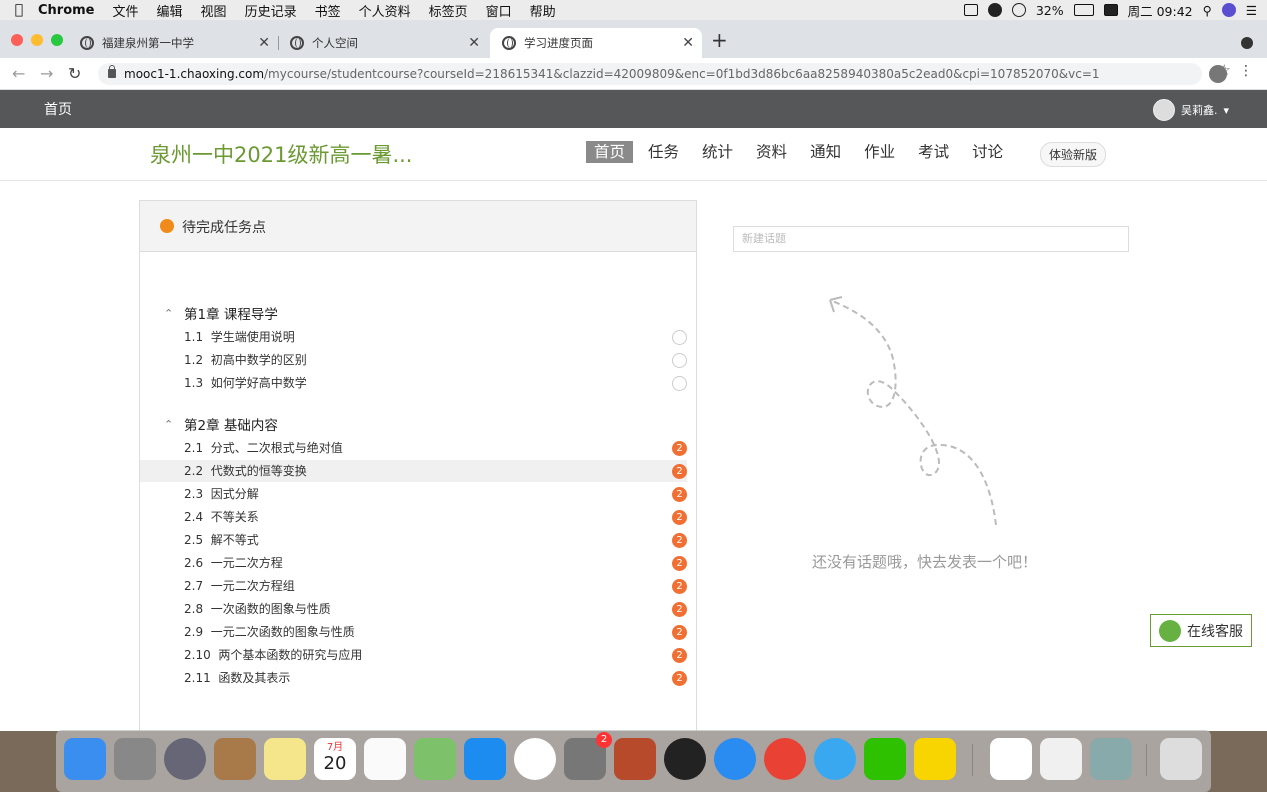  What do you see at coordinates (413, 563) in the screenshot?
I see `list-item: 2.6 一元二次方程 2` at bounding box center [413, 563].